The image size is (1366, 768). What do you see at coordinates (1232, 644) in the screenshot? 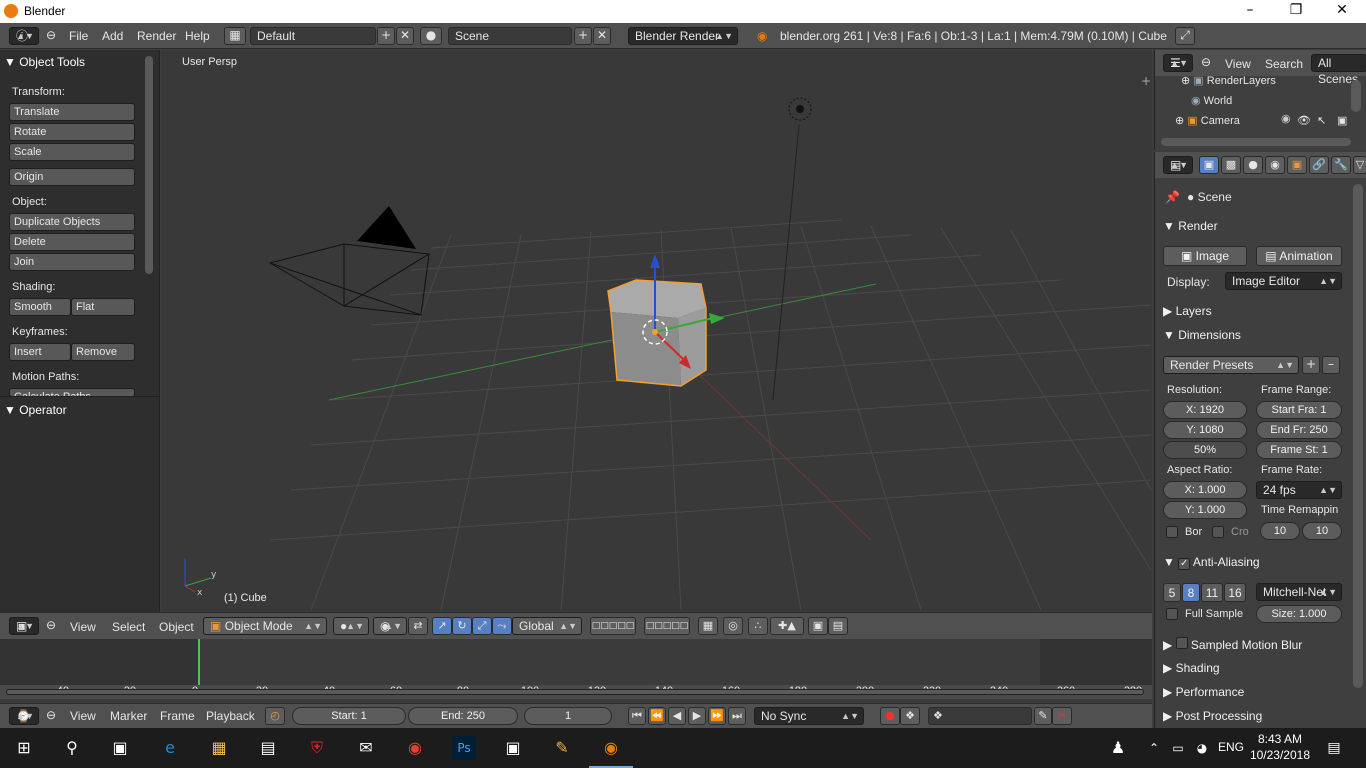
I see `motion-blur-panel-header: ▶ Sampled Motion Blur` at bounding box center [1232, 644].